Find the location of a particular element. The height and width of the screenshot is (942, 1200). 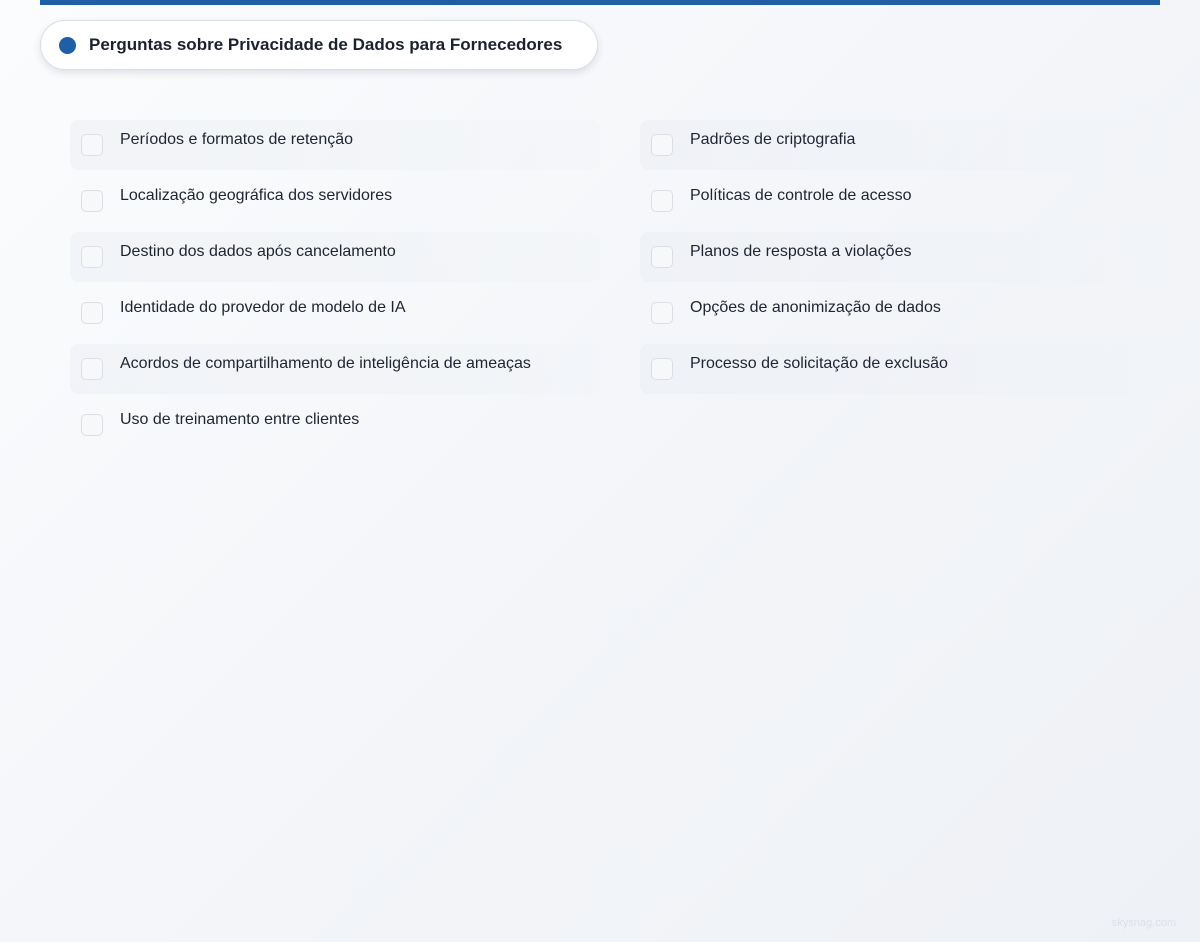

checklist-item-breach-response: Planos de resposta a violações is located at coordinates (905, 257).